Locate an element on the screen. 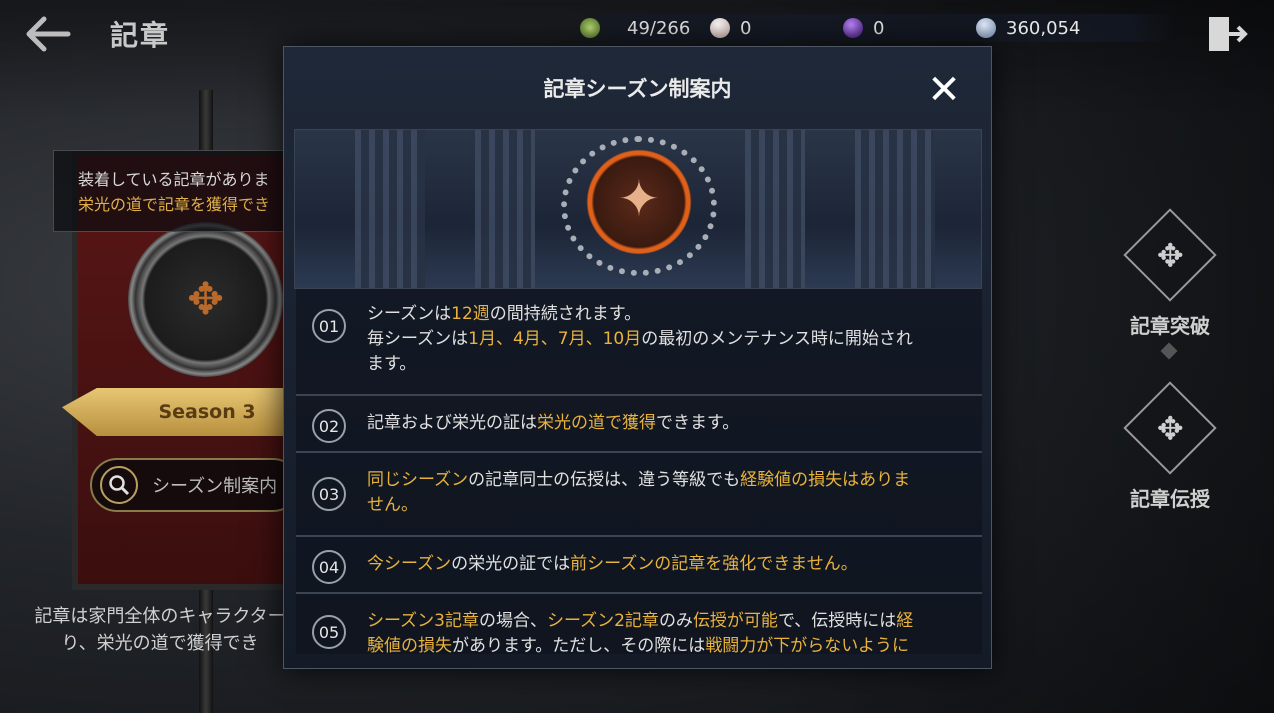 This screenshot has width=1274, height=713. equip-info-box: 装着している記章がありま 栄光の道で記章を獲得でき is located at coordinates (173, 191).